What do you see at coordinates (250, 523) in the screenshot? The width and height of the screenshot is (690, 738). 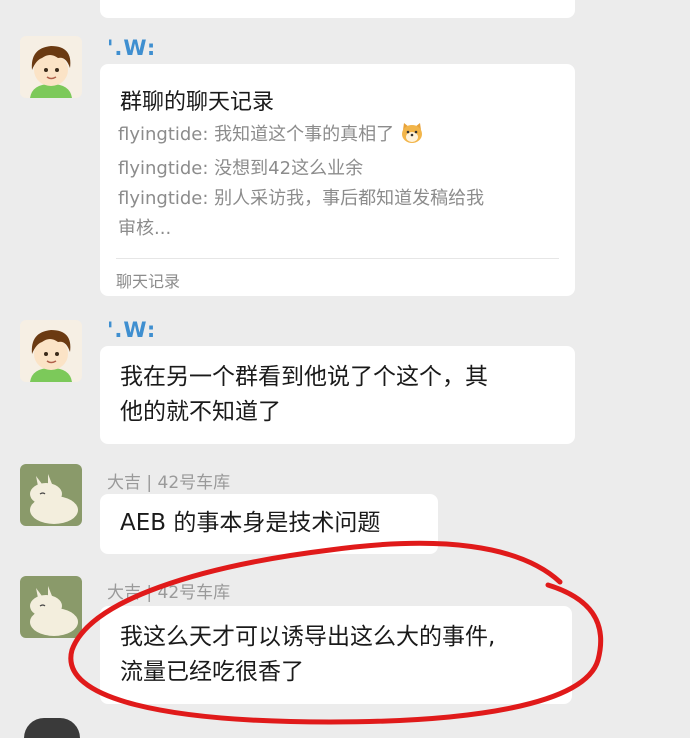 I see `message-text: AEB 的事本身是技术问题` at bounding box center [250, 523].